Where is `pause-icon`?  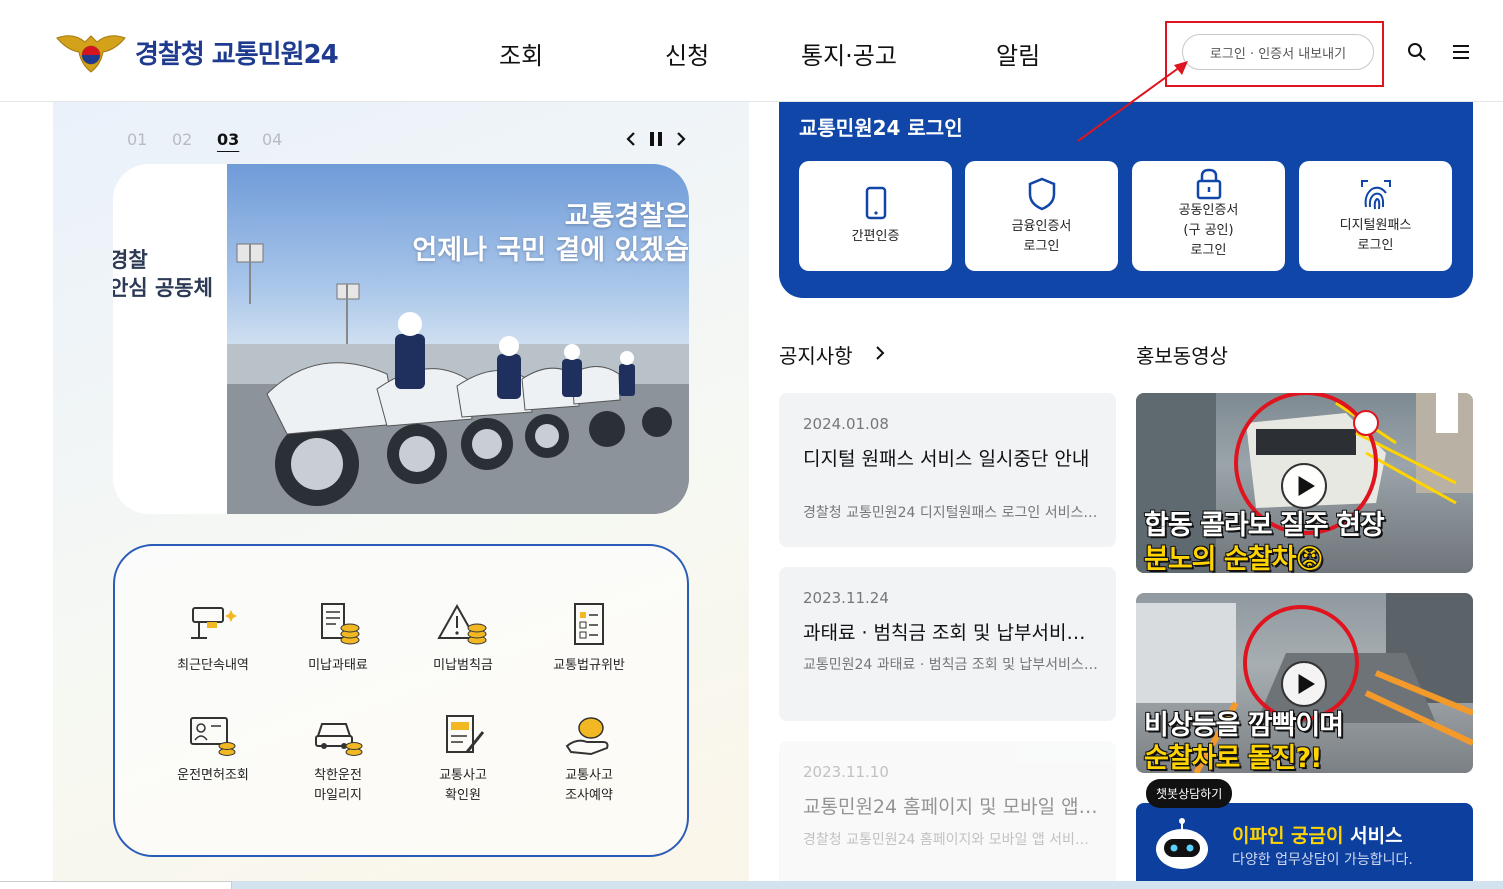 pause-icon is located at coordinates (656, 139).